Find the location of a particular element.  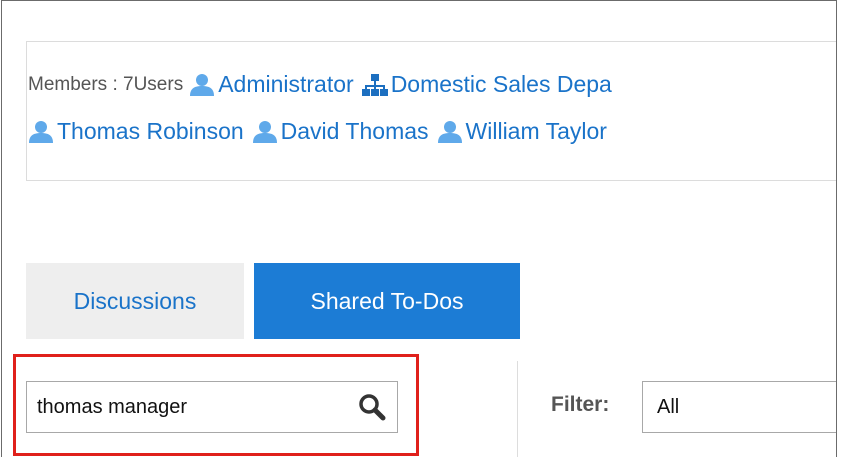

member-william-taylor: William Taylor is located at coordinates (522, 131).